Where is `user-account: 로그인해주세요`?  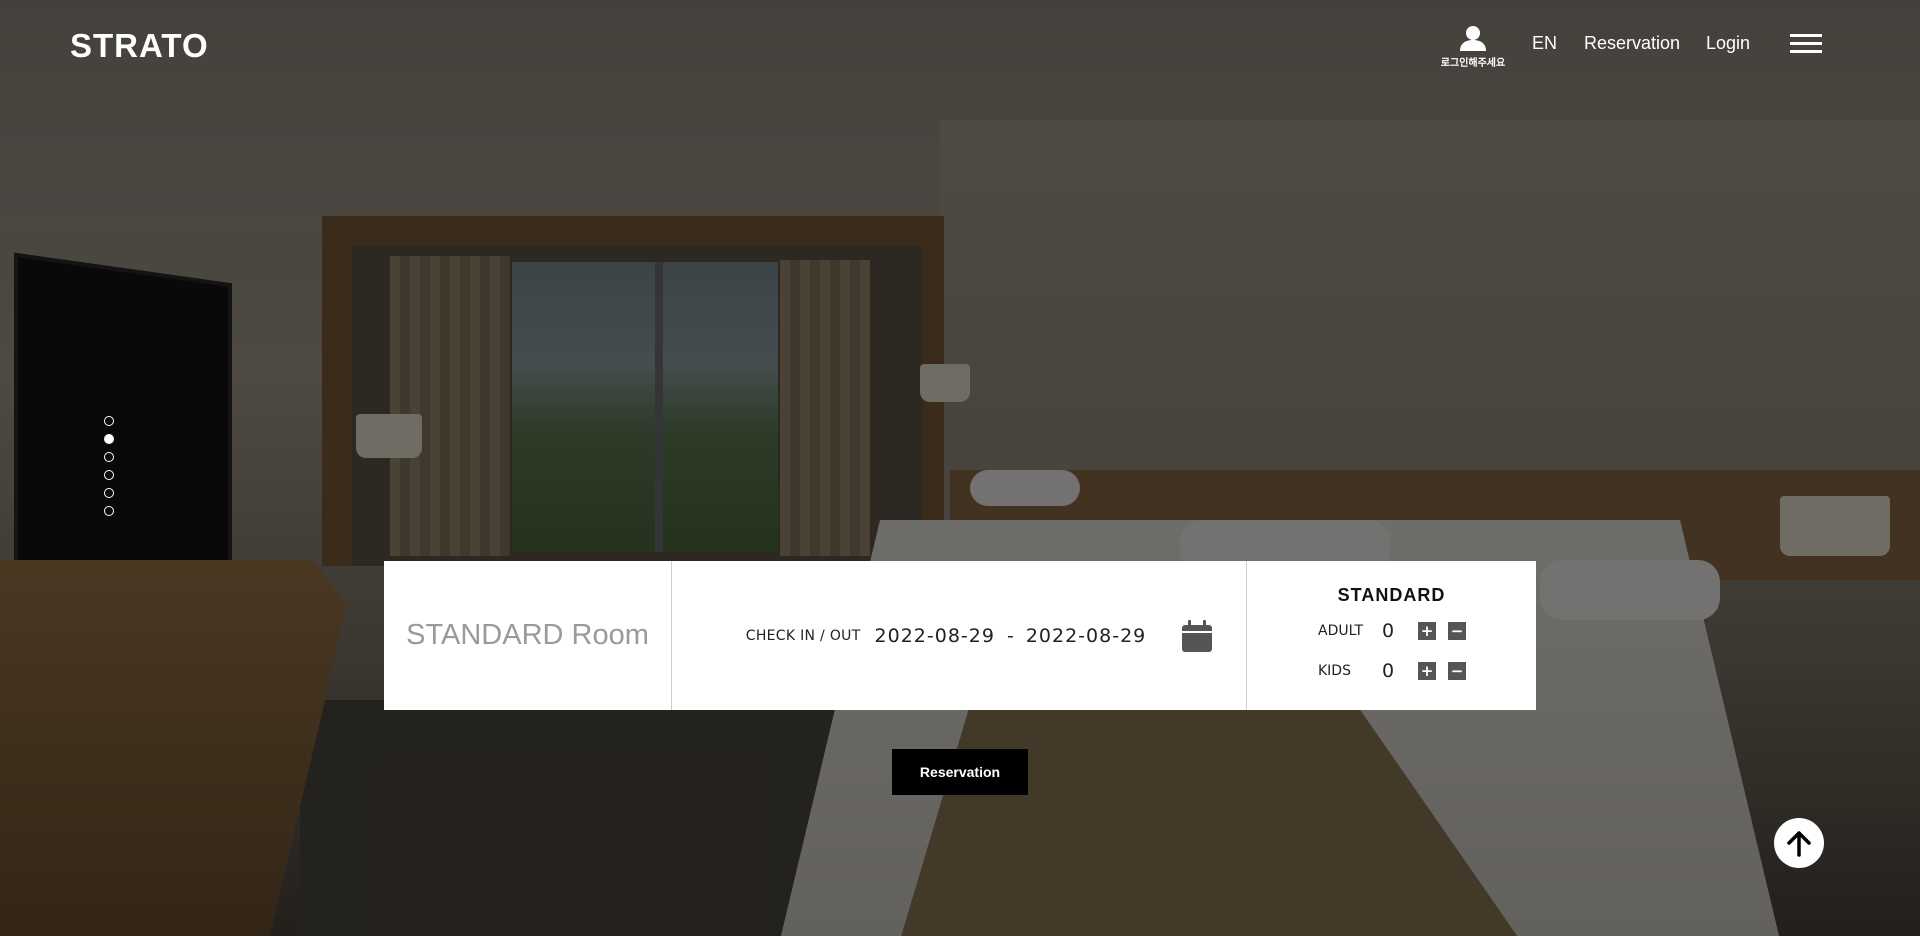
user-account: 로그인해주세요 is located at coordinates (1473, 46).